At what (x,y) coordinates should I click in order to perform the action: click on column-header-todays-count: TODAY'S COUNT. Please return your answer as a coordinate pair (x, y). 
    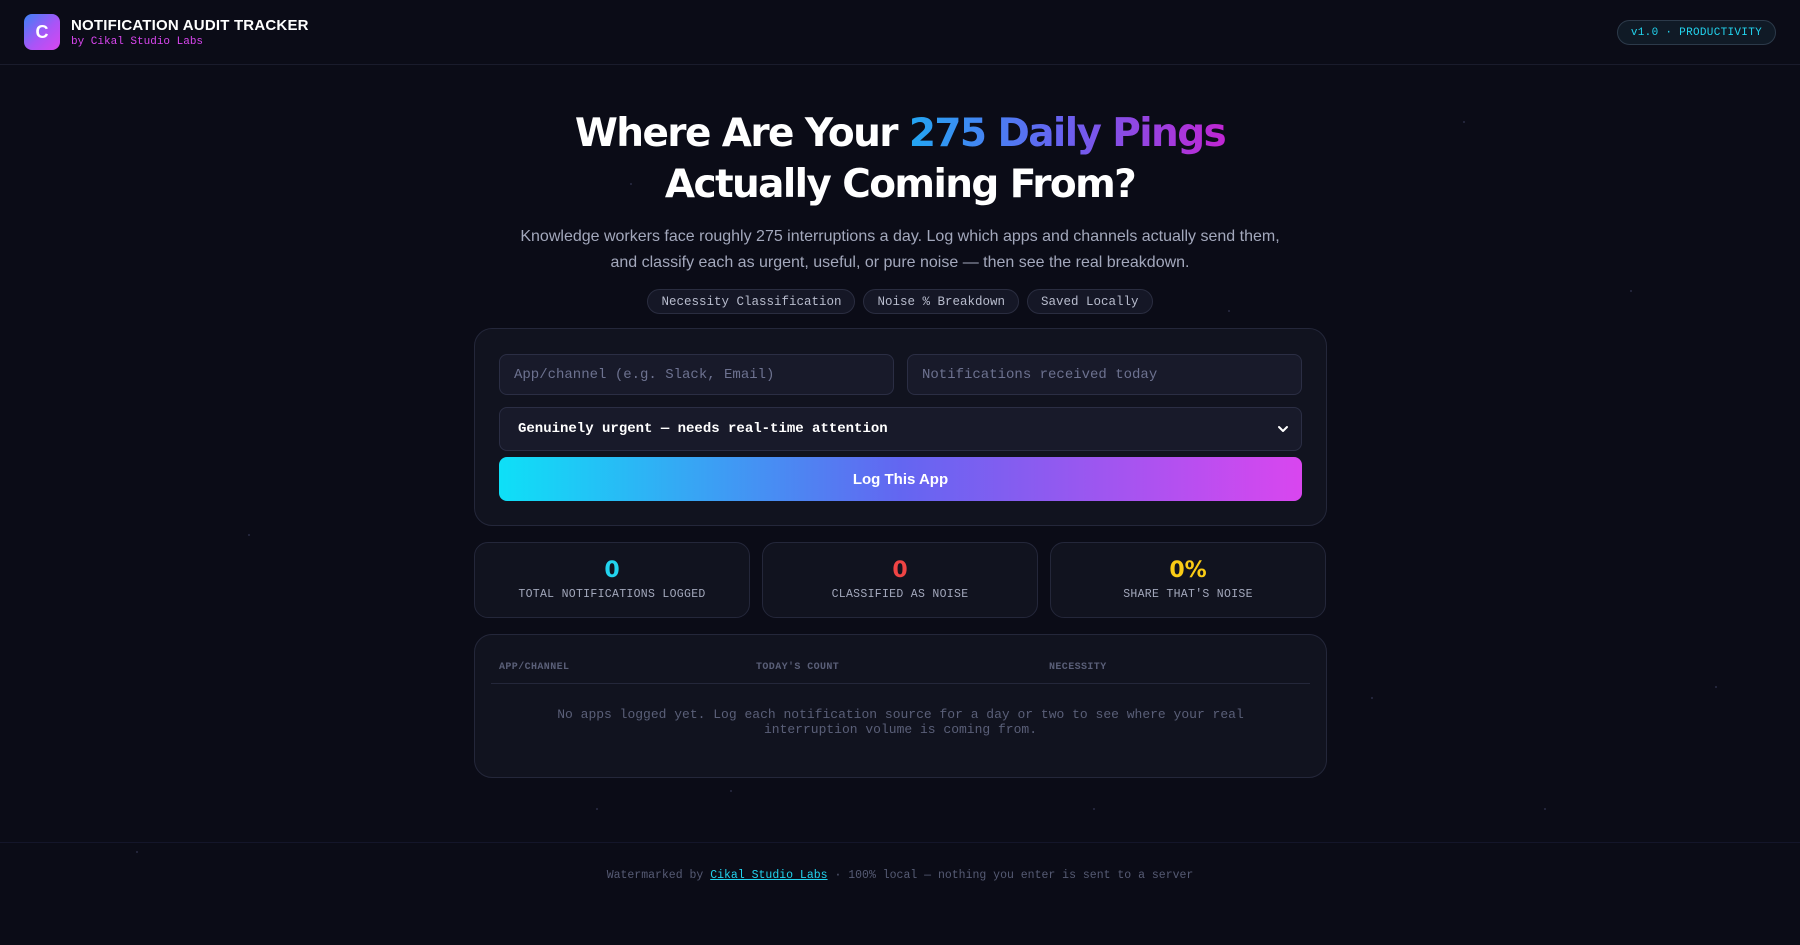
    Looking at the image, I should click on (798, 667).